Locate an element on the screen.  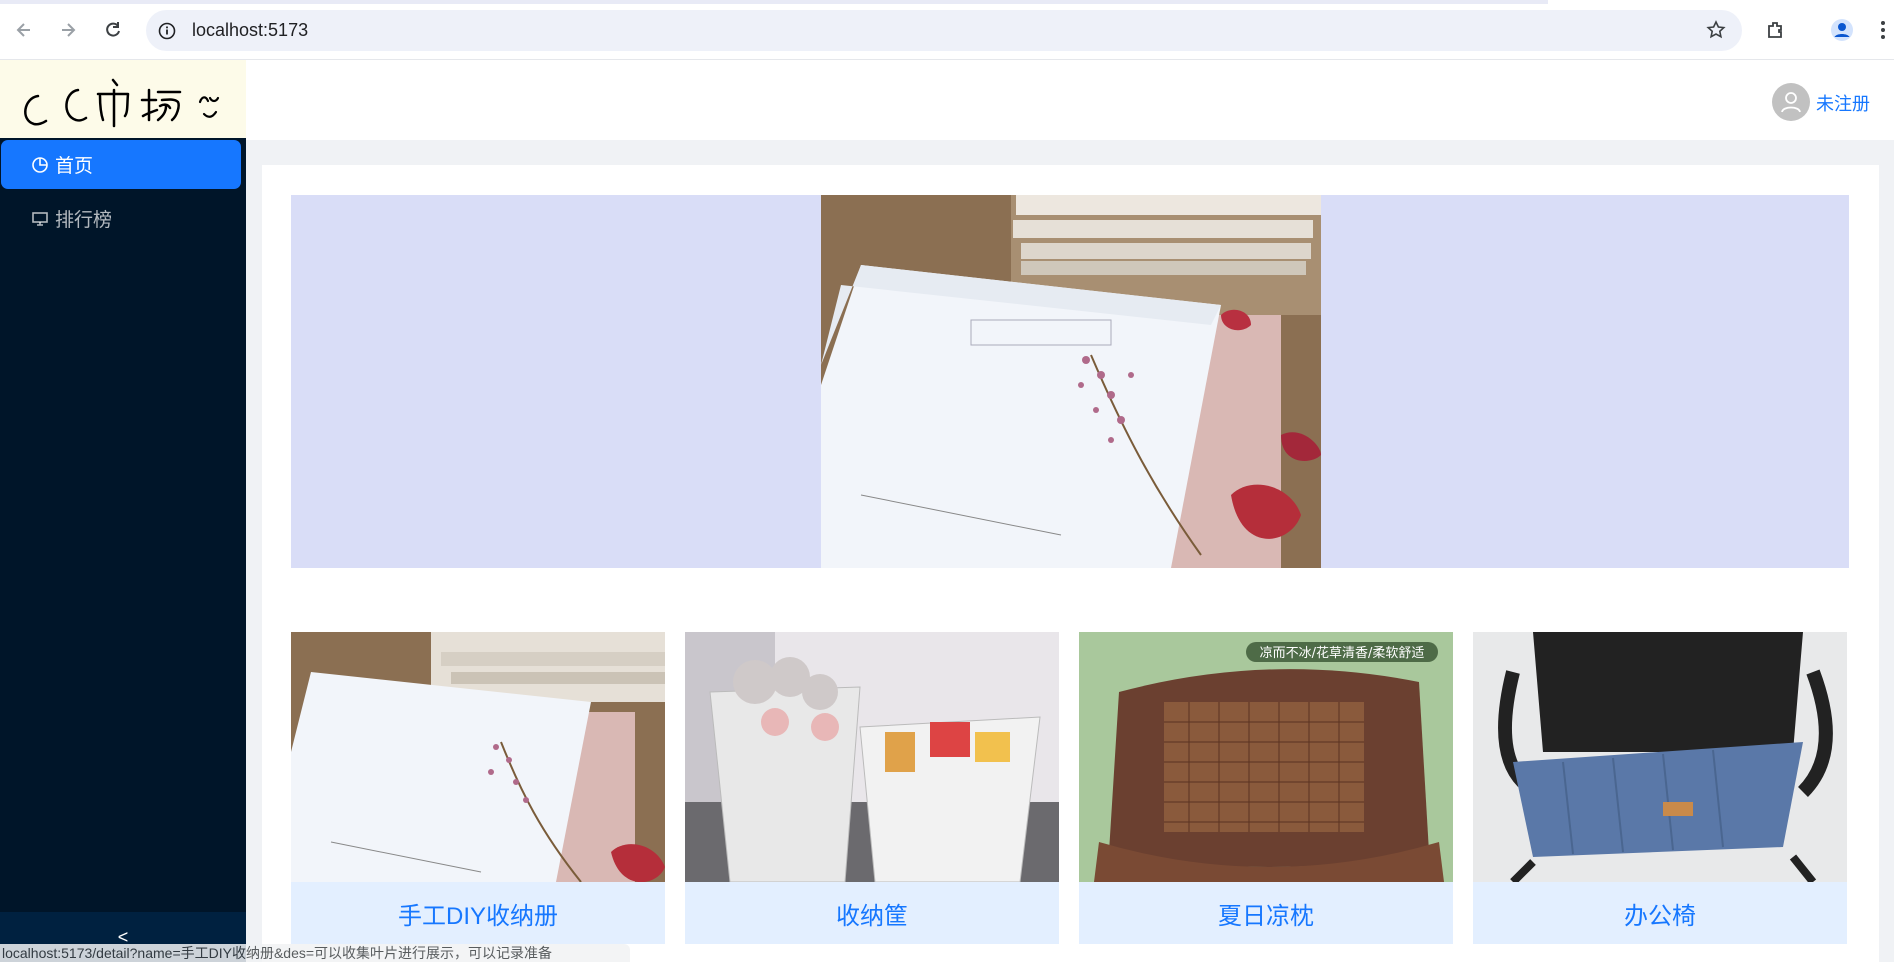
banner-image is located at coordinates (1071, 381).